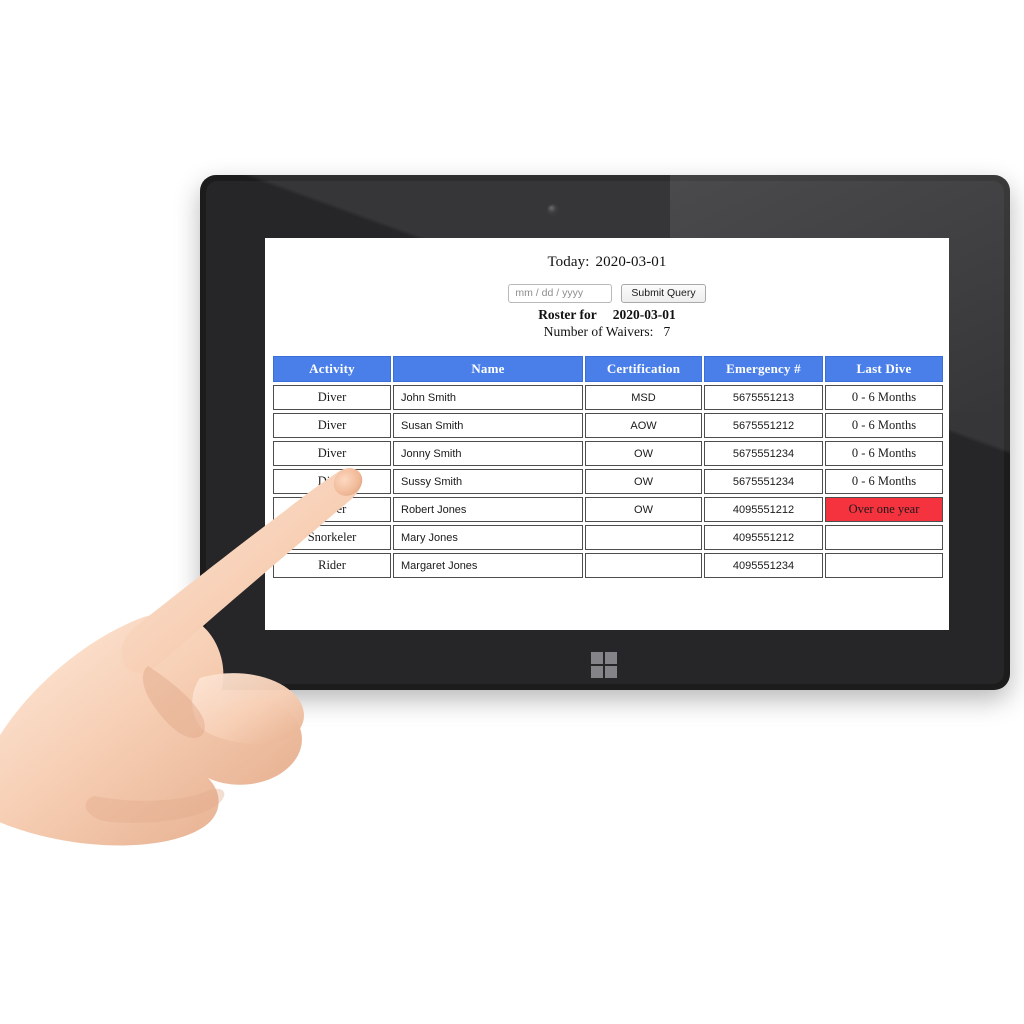 The image size is (1024, 1024). What do you see at coordinates (567, 314) in the screenshot?
I see `roster-for-label: Roster for` at bounding box center [567, 314].